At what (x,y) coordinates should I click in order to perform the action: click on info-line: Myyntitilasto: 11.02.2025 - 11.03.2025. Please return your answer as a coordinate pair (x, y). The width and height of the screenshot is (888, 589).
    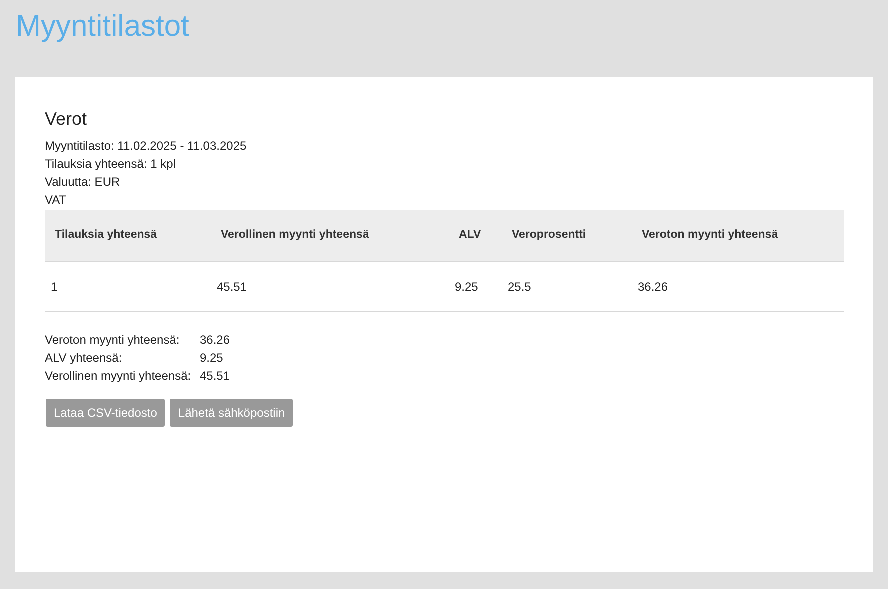
    Looking at the image, I should click on (146, 146).